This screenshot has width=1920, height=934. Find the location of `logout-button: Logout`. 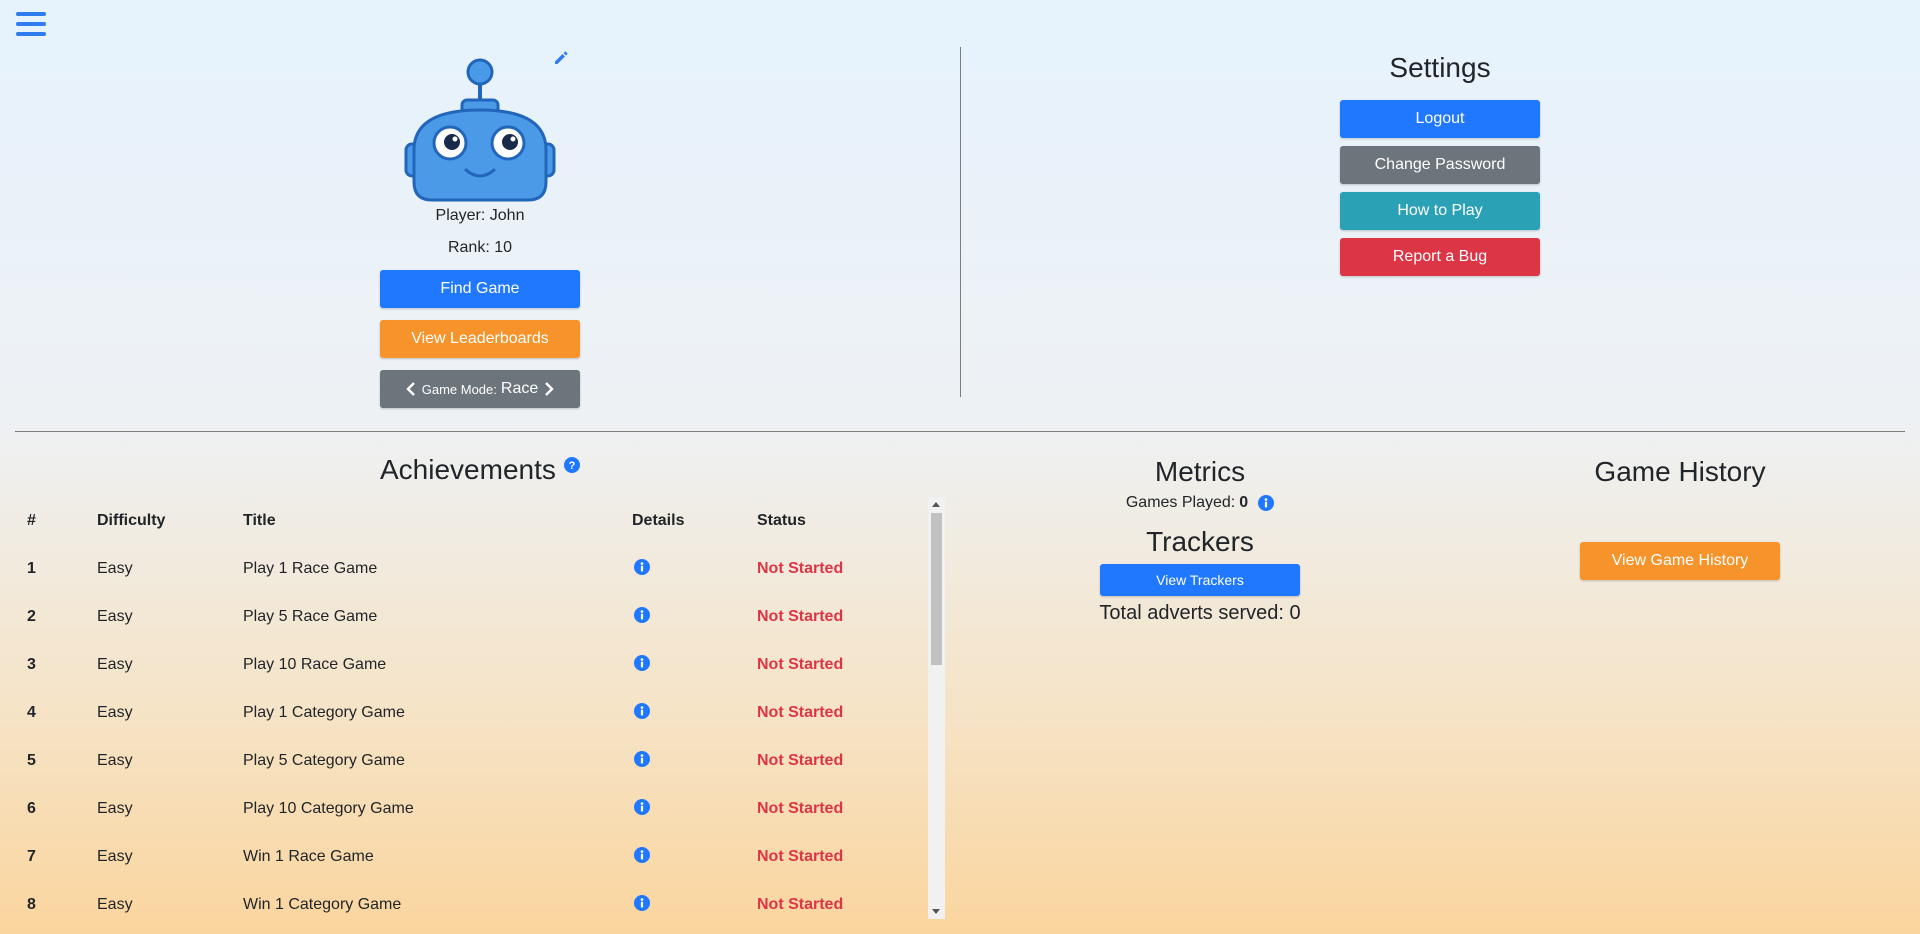

logout-button: Logout is located at coordinates (1440, 119).